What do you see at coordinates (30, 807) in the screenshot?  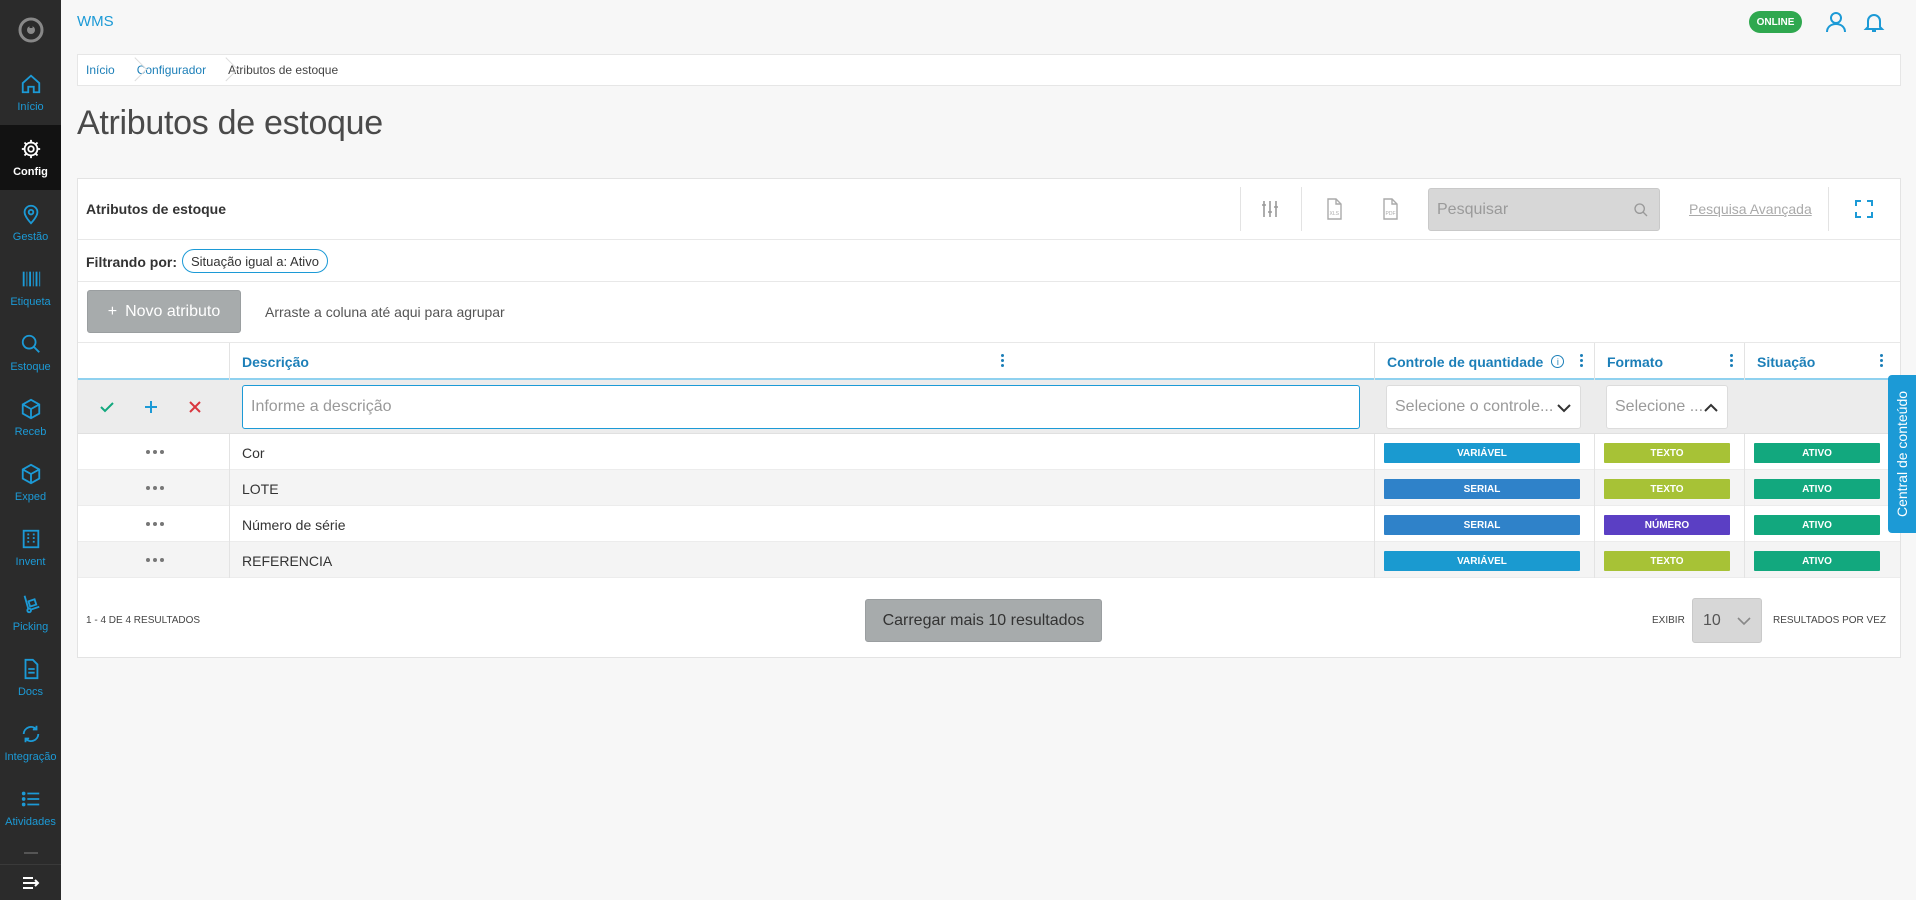 I see `sidebar-item-atividades: Atividades` at bounding box center [30, 807].